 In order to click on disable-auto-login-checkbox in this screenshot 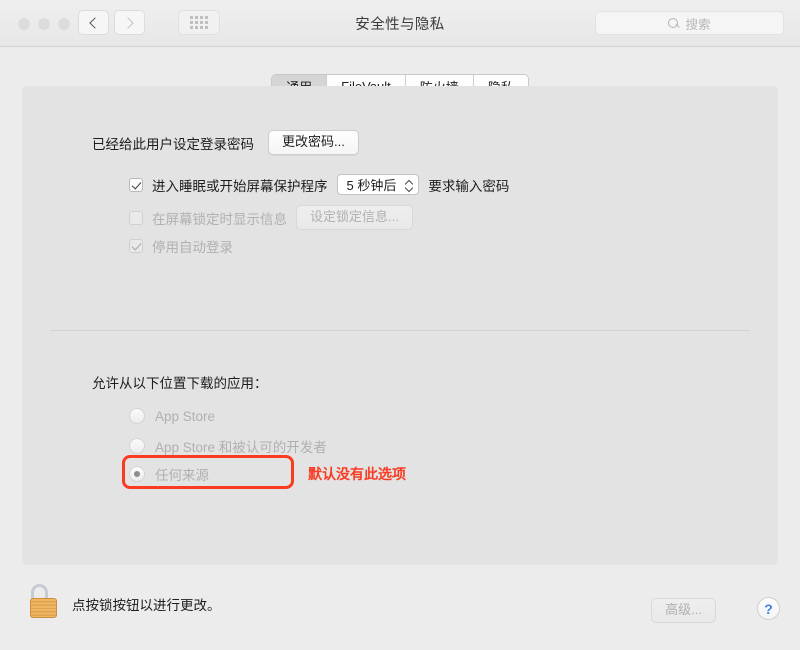, I will do `click(136, 246)`.